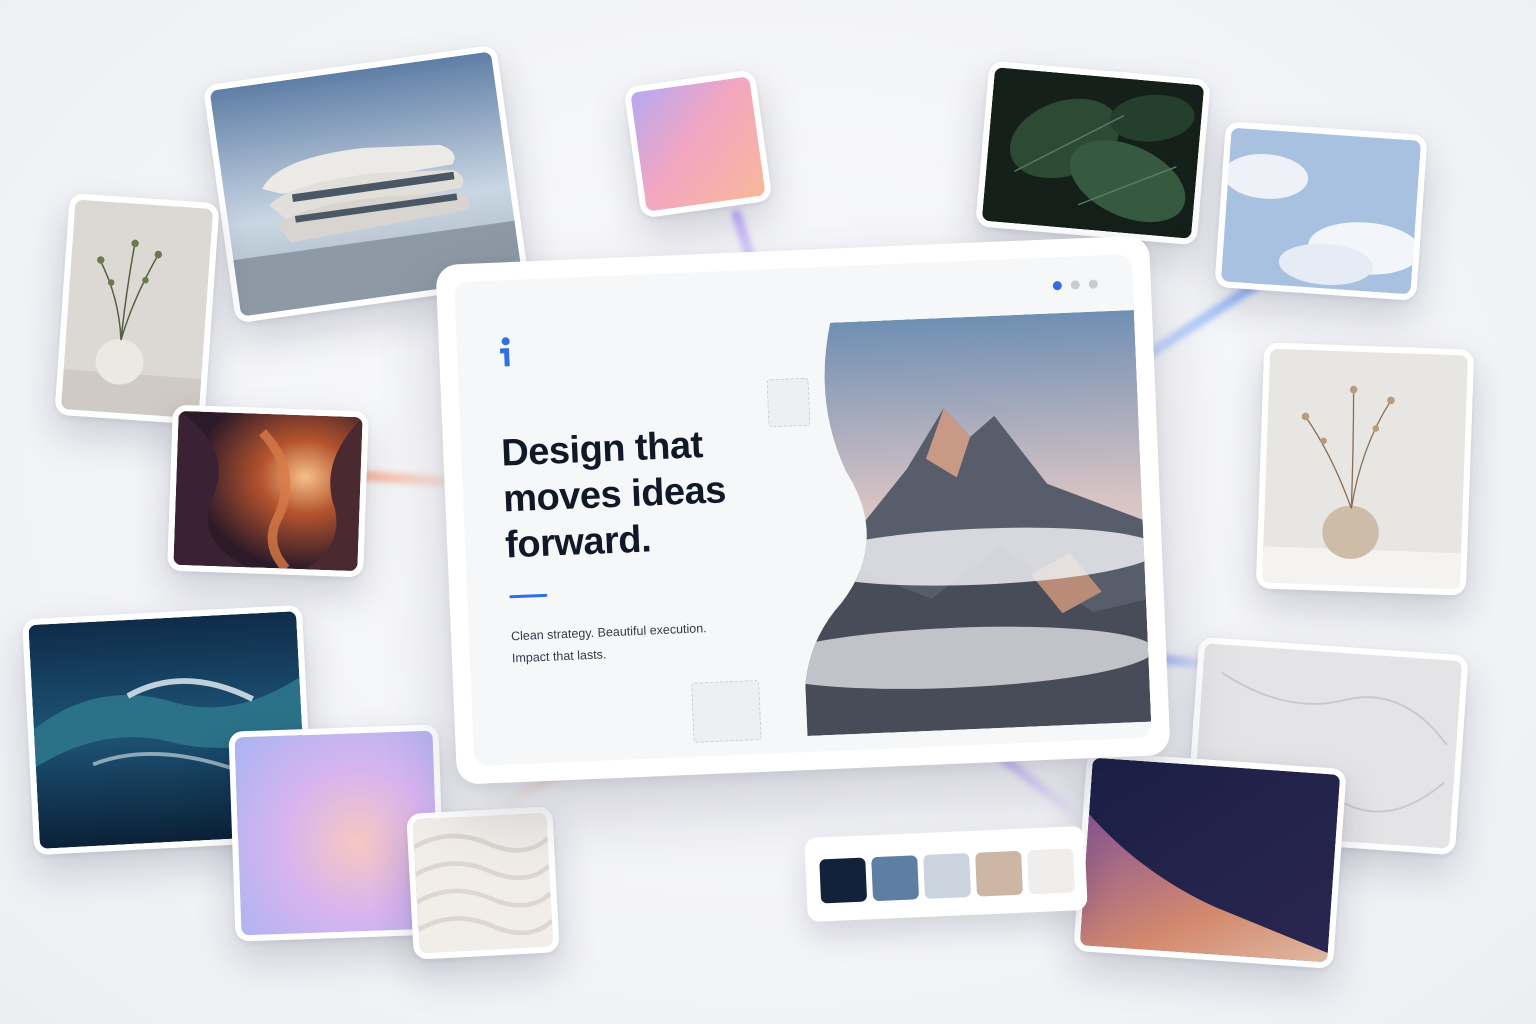 The height and width of the screenshot is (1024, 1536). I want to click on canyon-image, so click(268, 491).